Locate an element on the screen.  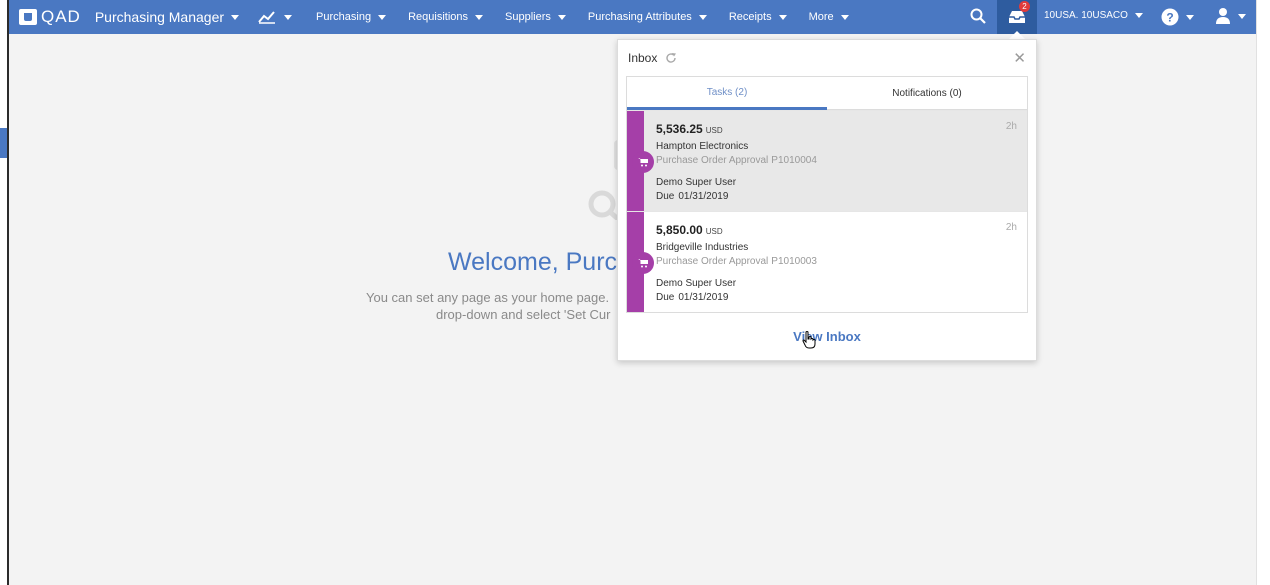
help-button: ? is located at coordinates (1177, 17).